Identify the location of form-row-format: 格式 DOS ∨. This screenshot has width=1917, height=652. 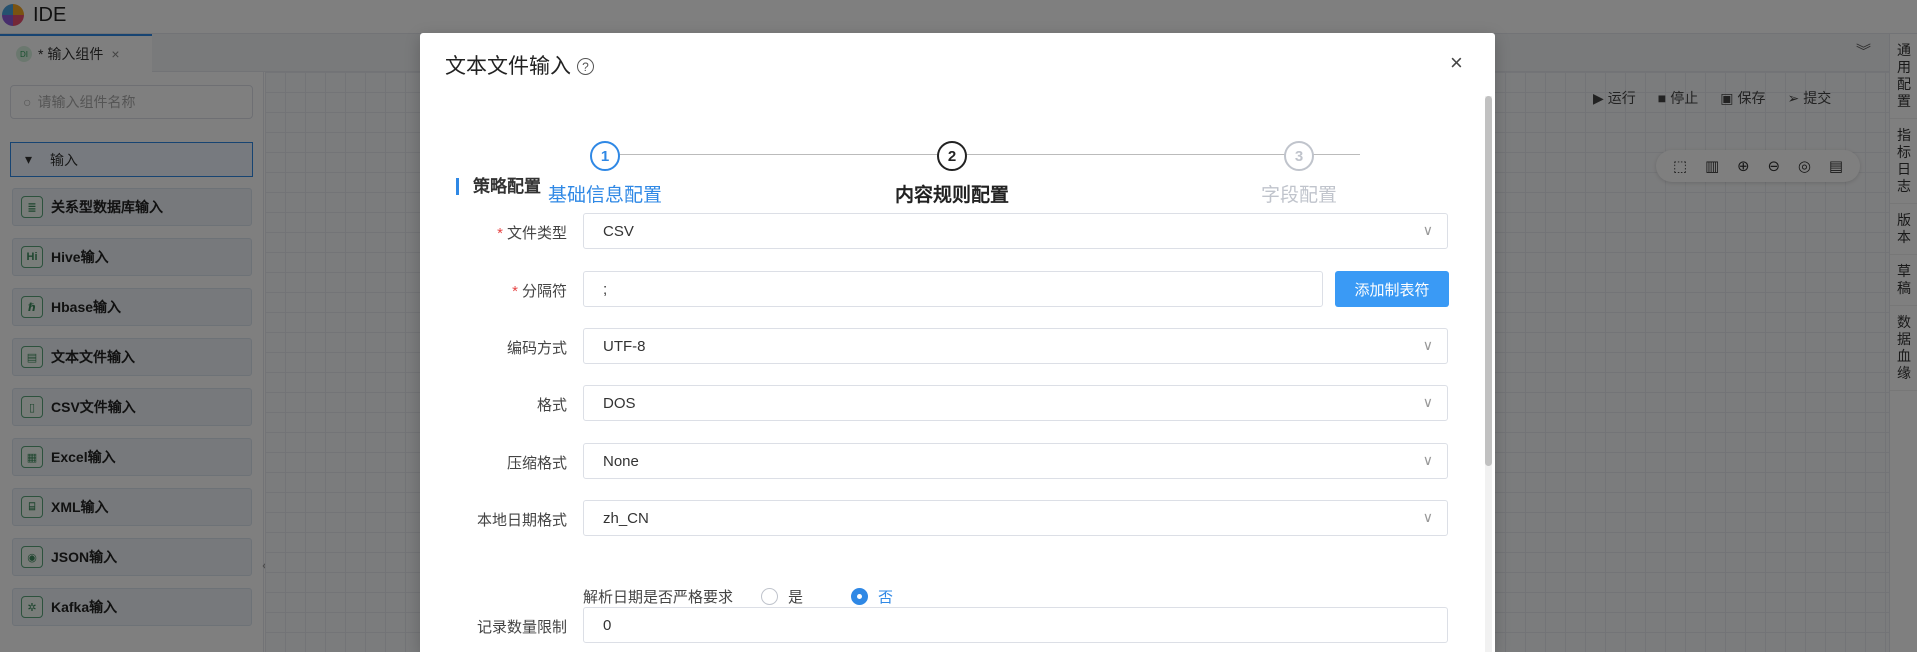
(952, 403).